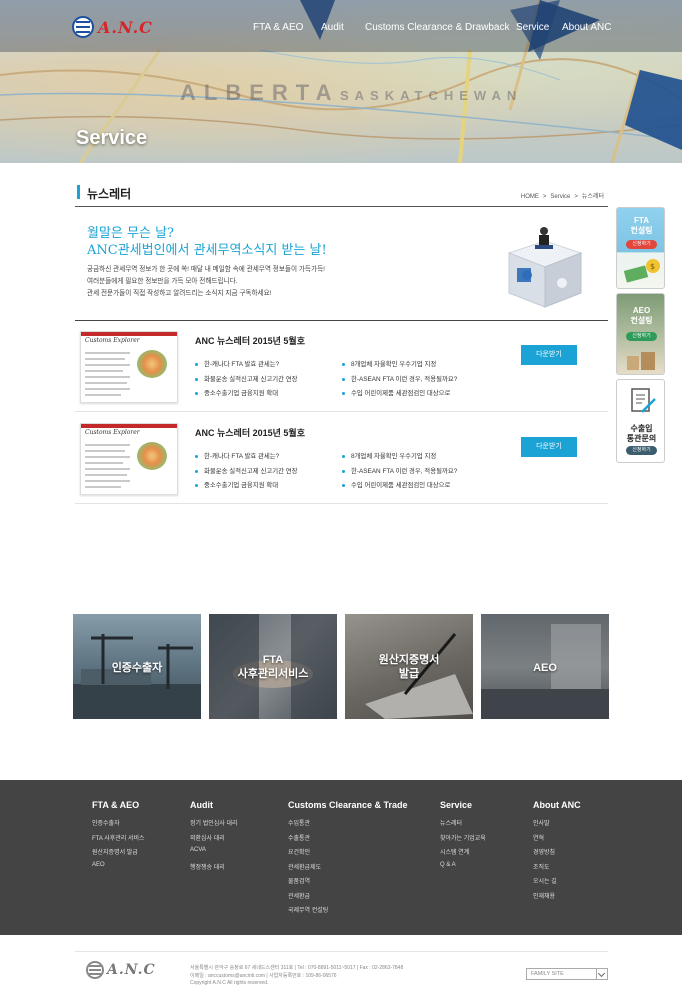  Describe the element at coordinates (530, 197) in the screenshot. I see `breadcrumb-home: HOME` at that location.